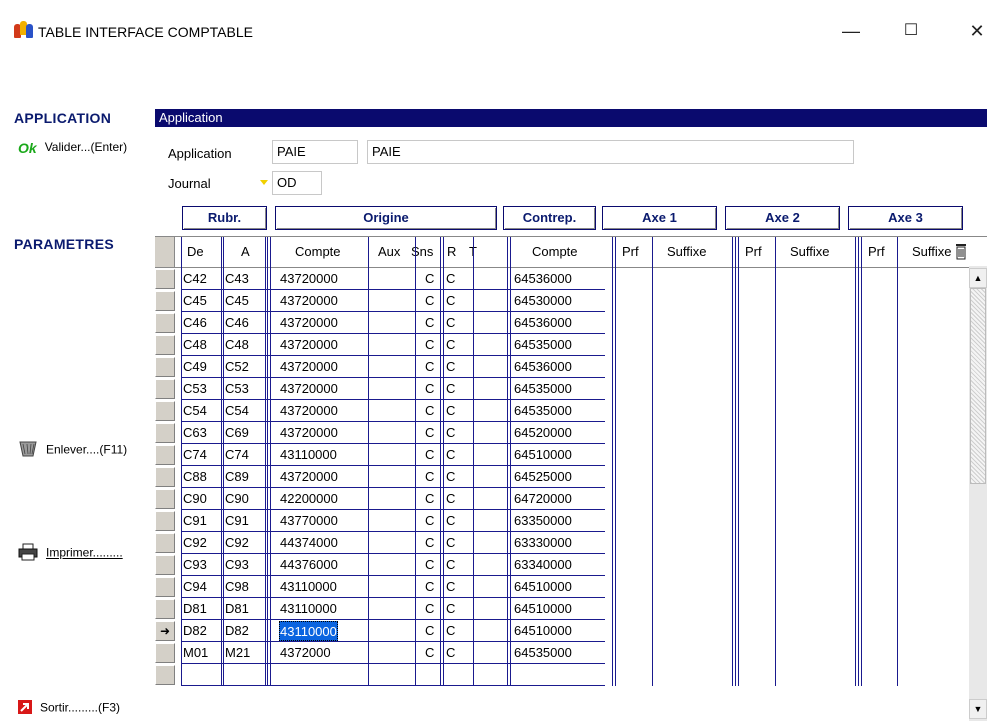 Image resolution: width=1004 pixels, height=721 pixels. Describe the element at coordinates (318, 252) in the screenshot. I see `col-header-compte: Compte` at that location.